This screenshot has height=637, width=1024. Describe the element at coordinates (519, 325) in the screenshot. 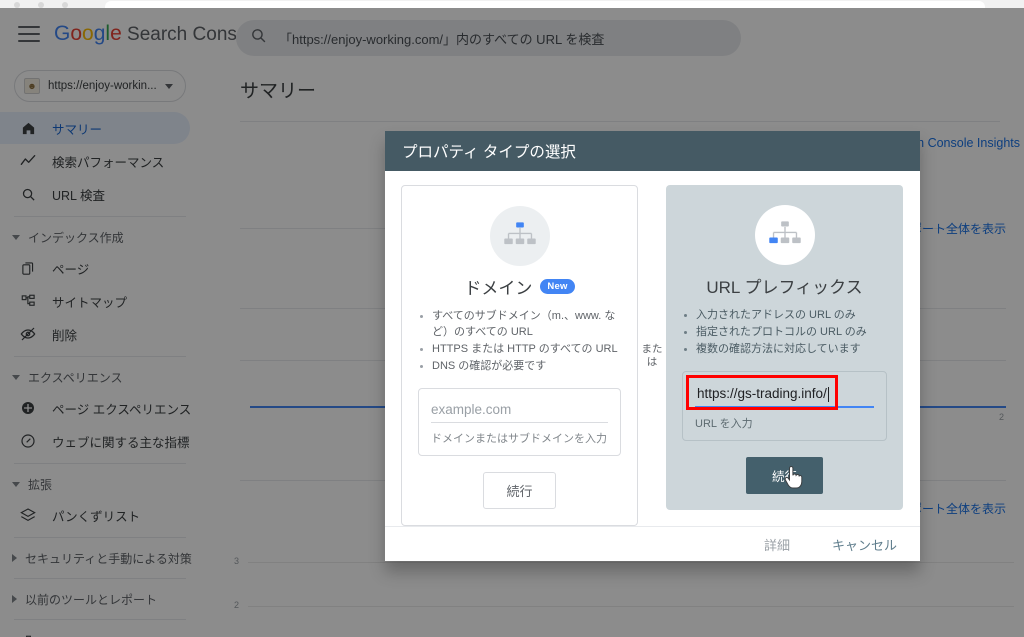

I see `bullet-item: すべてのサブドメイン（m.、www. など）のすべての URL` at that location.